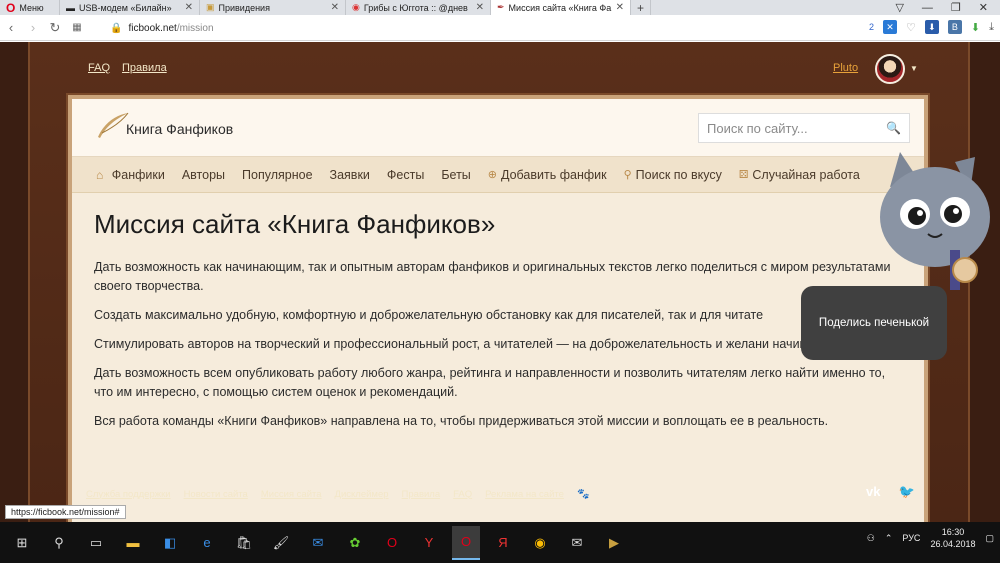  What do you see at coordinates (890, 27) in the screenshot?
I see `vpn-icon: ✕` at bounding box center [890, 27].